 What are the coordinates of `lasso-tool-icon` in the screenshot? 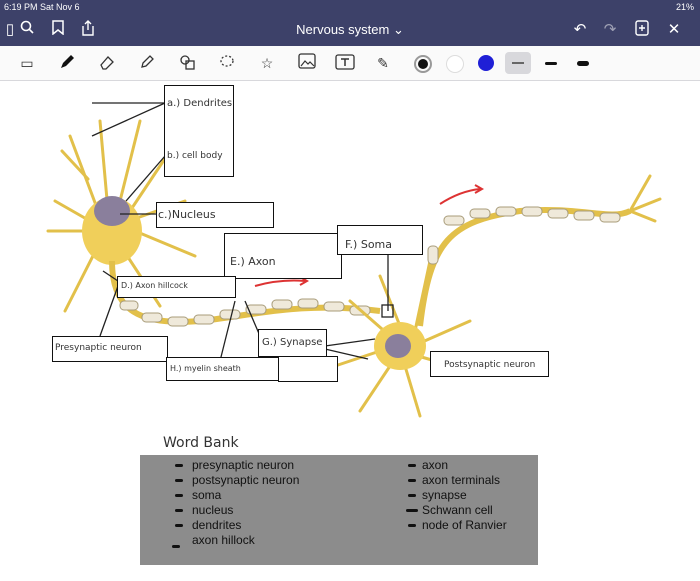 It's located at (227, 63).